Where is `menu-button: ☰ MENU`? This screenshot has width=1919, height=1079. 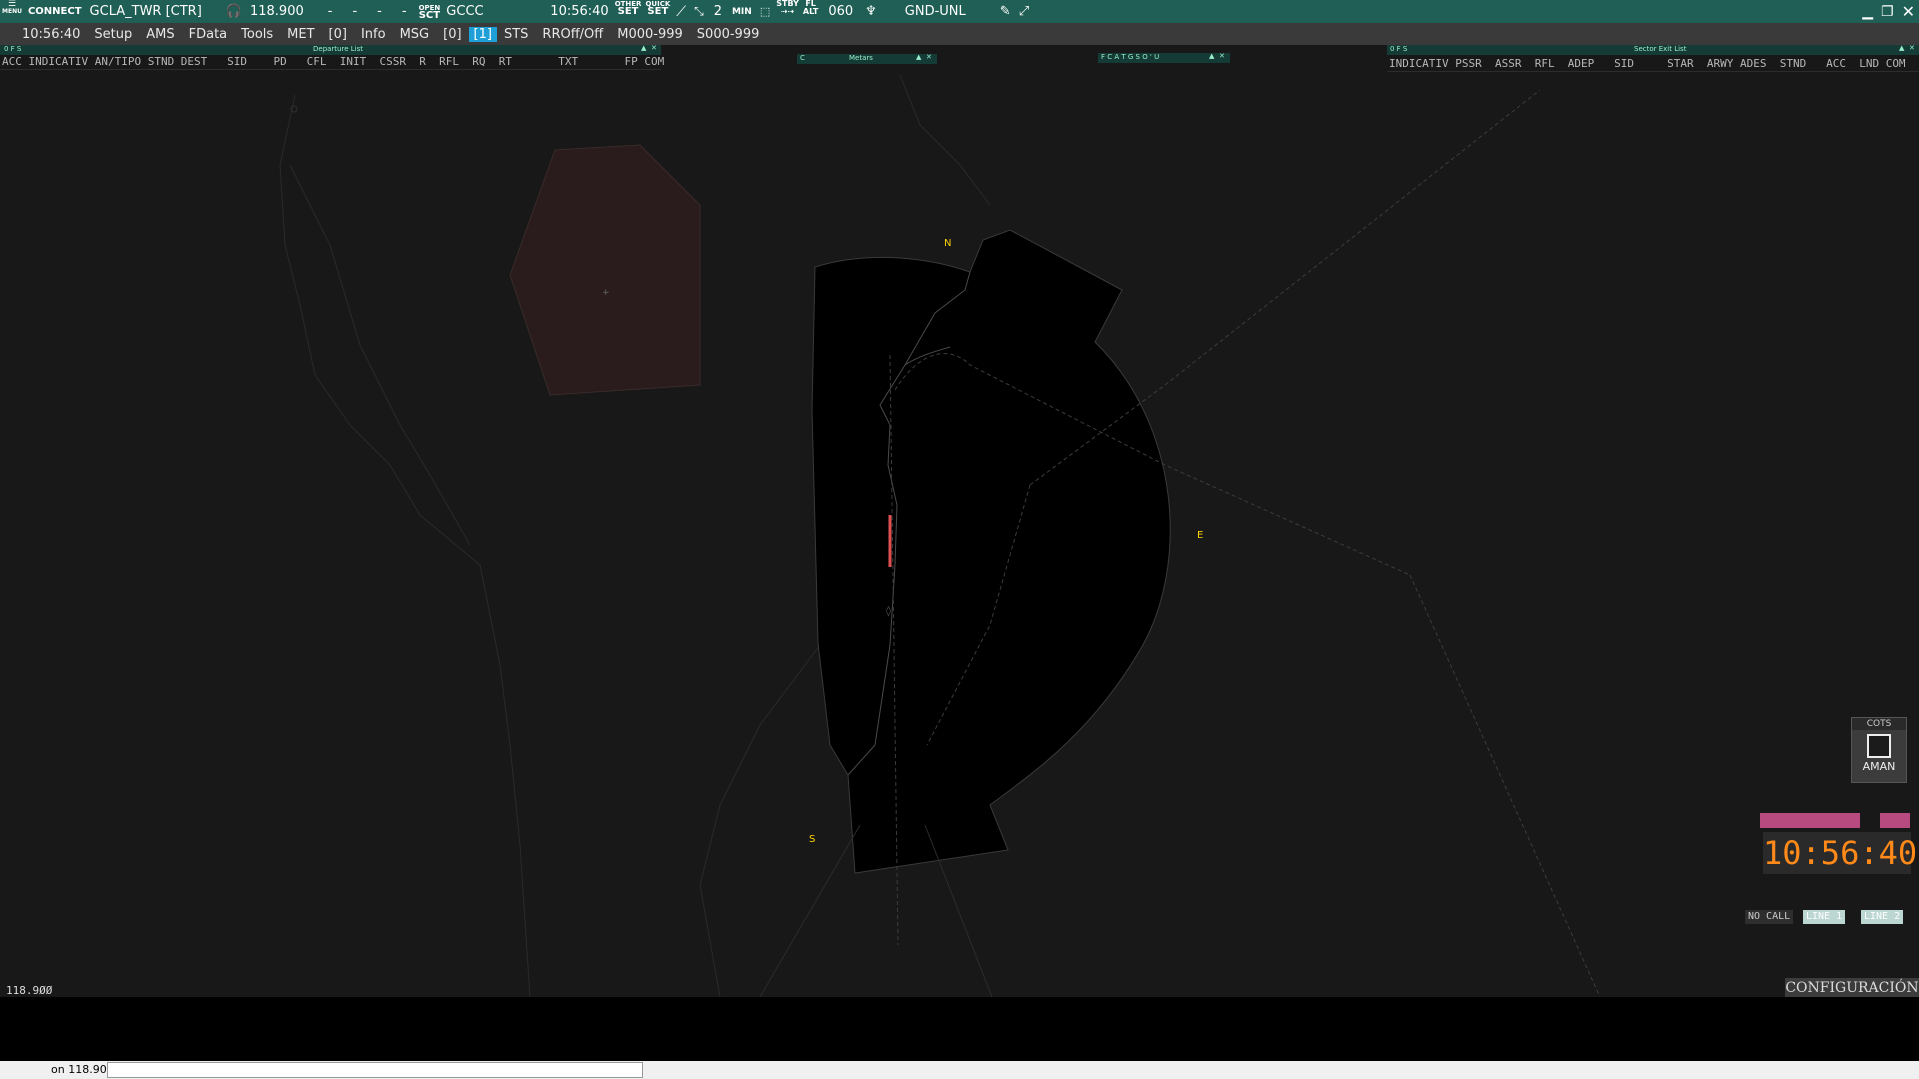
menu-button: ☰ MENU is located at coordinates (12, 11).